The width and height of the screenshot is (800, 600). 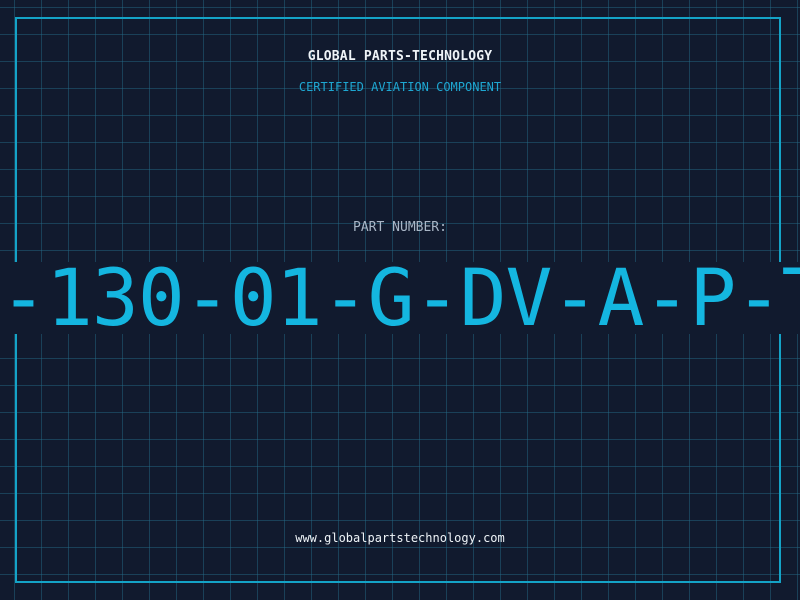 I want to click on website-url: www.globalpartstechnology.com, so click(x=400, y=538).